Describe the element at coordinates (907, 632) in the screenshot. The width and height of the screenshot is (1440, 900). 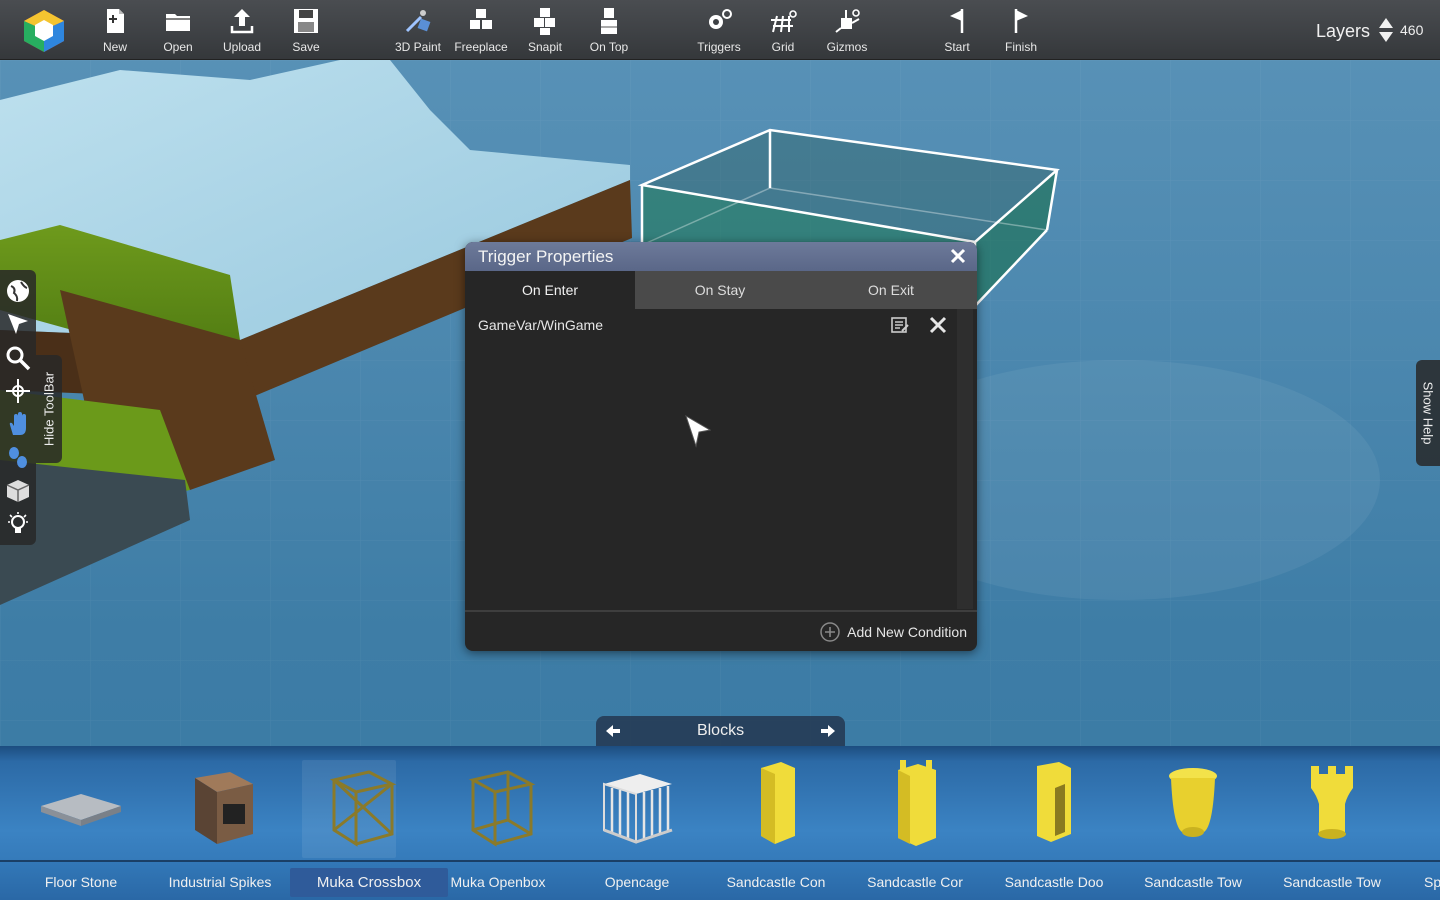
I see `add-condition-label: Add New Condition` at that location.